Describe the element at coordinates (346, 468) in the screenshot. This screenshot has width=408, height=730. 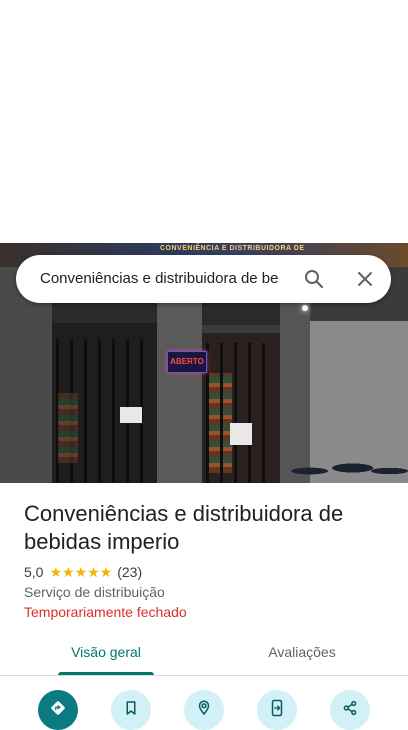
I see `chairs` at that location.